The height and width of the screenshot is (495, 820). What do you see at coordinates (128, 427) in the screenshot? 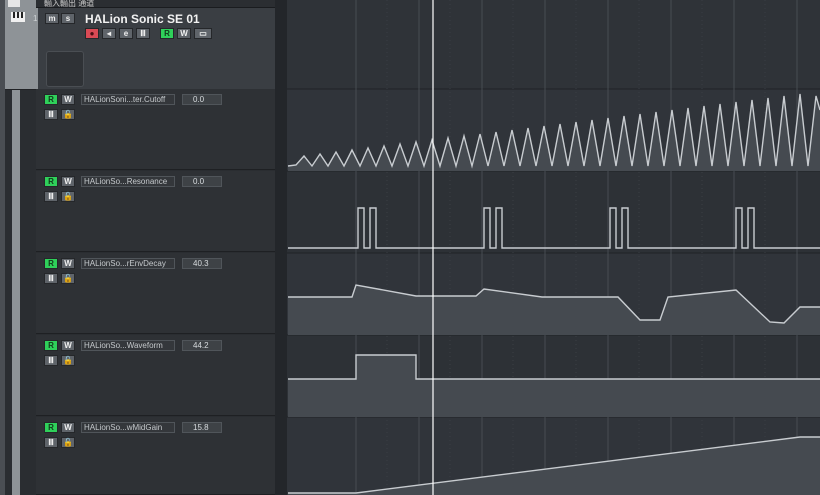
I see `parameter-selector: HALionSo...wMidGain` at bounding box center [128, 427].